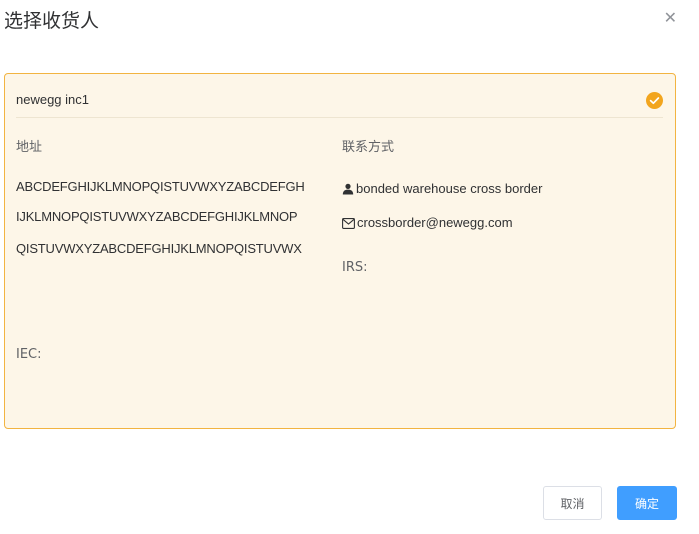 This screenshot has height=534, width=699. Describe the element at coordinates (159, 248) in the screenshot. I see `address-line-3: QISTUVWXYZABCDEFGHIJKLMNOPQISTUVWX` at that location.